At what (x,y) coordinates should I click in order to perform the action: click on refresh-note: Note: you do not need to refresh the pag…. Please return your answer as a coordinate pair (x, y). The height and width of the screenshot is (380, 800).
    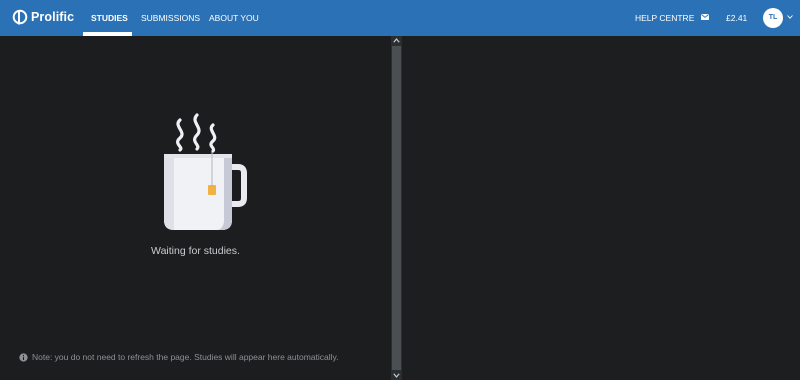
    Looking at the image, I should click on (179, 357).